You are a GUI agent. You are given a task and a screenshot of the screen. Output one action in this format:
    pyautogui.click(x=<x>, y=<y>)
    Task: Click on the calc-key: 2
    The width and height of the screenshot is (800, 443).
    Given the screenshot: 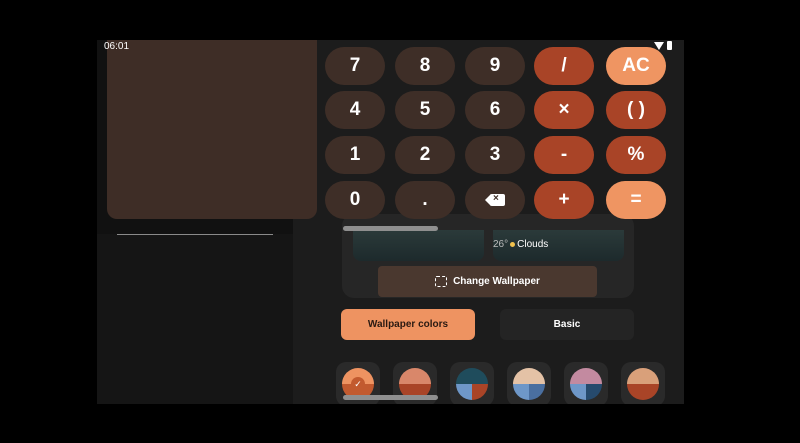 What is the action you would take?
    pyautogui.click(x=425, y=155)
    